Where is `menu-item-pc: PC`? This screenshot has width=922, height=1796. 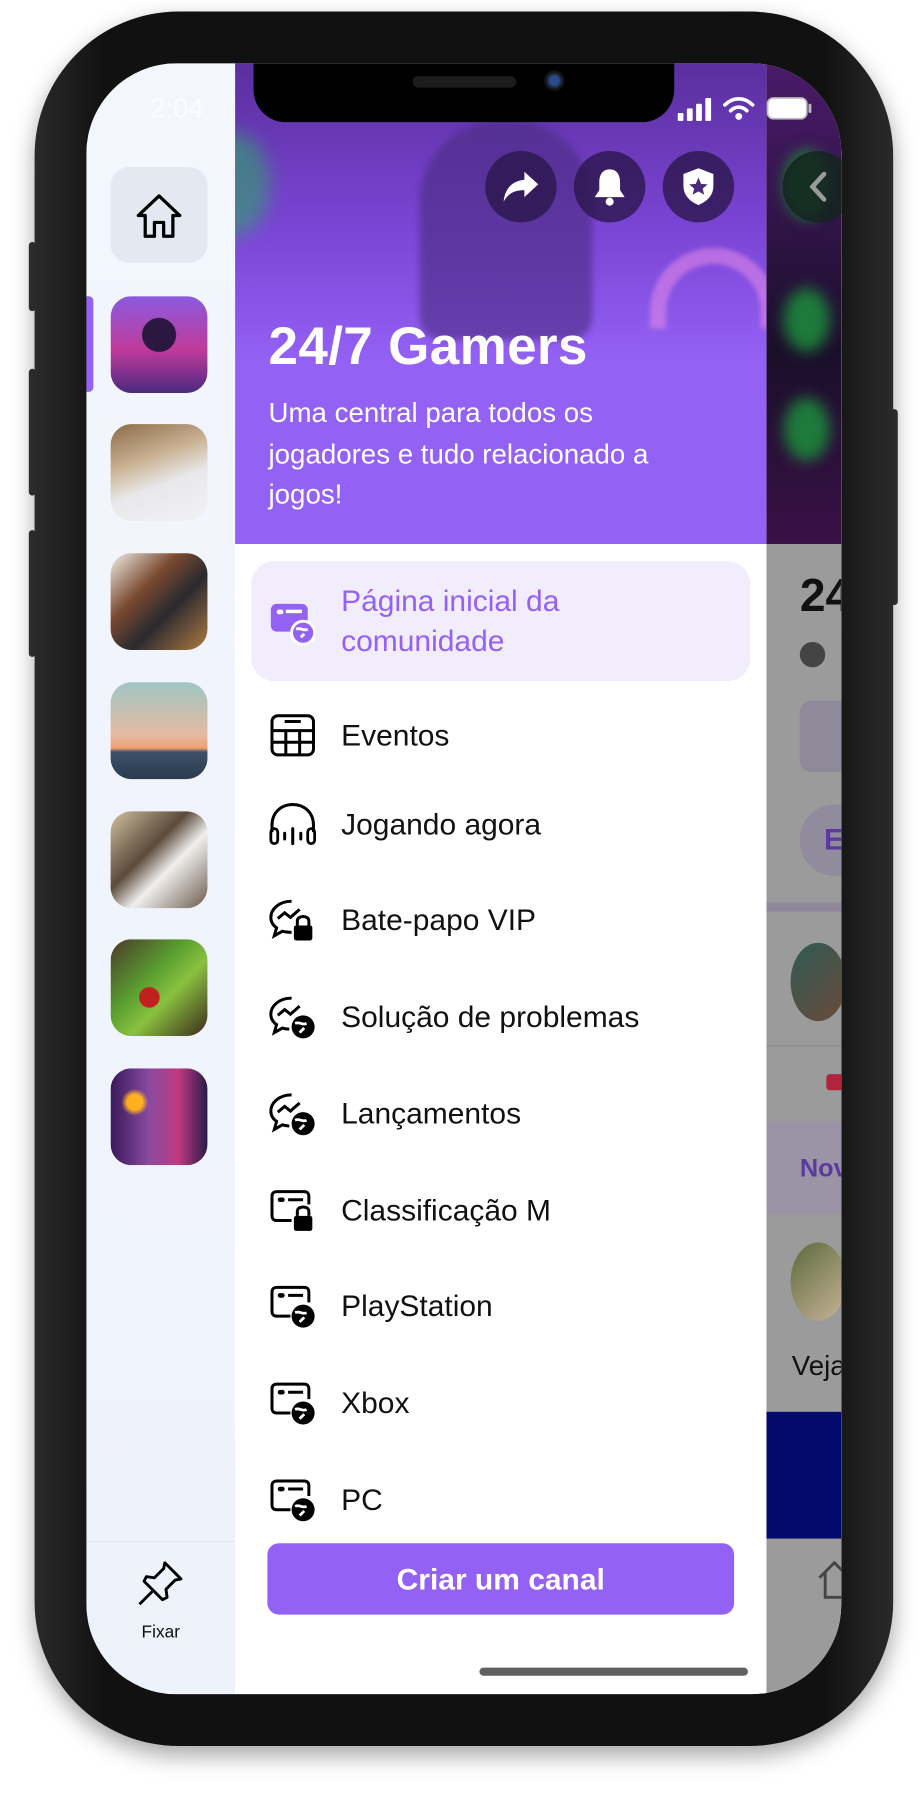
menu-item-pc: PC is located at coordinates (511, 1499).